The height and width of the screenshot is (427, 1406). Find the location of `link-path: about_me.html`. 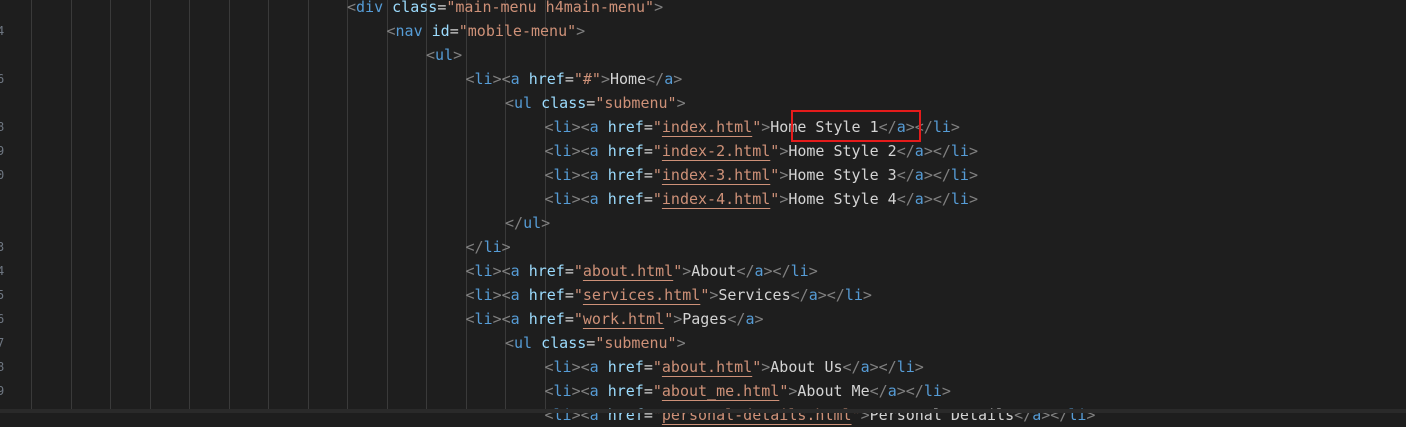

link-path: about_me.html is located at coordinates (720, 391).